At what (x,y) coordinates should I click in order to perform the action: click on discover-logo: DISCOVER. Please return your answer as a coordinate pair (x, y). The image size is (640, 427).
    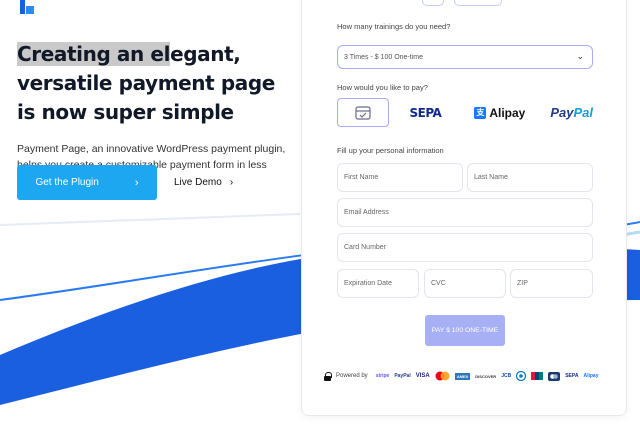
    Looking at the image, I should click on (486, 376).